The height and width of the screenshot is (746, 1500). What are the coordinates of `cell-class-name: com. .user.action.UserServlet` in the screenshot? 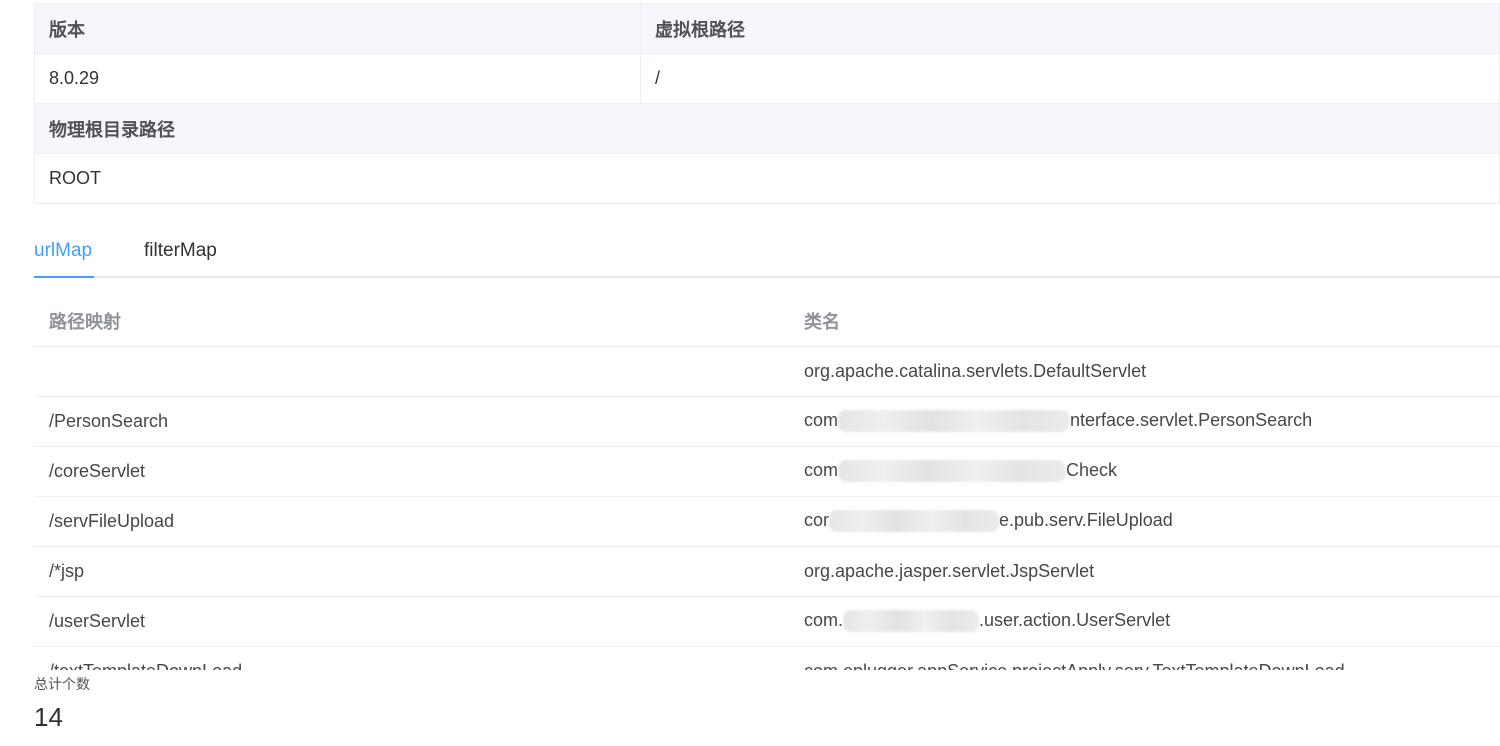 It's located at (1144, 621).